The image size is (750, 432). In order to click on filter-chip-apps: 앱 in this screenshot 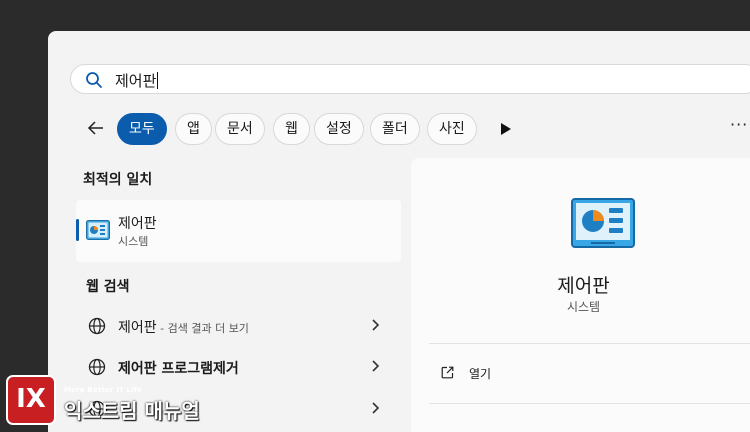, I will do `click(193, 129)`.